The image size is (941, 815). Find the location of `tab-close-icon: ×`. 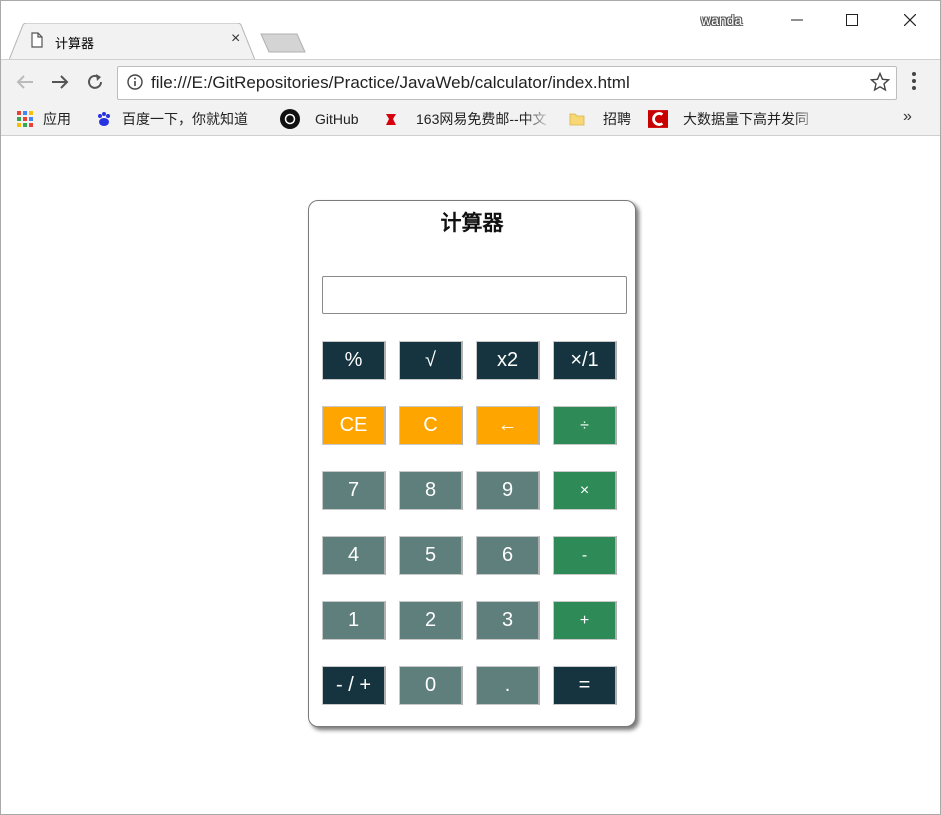

tab-close-icon: × is located at coordinates (235, 39).